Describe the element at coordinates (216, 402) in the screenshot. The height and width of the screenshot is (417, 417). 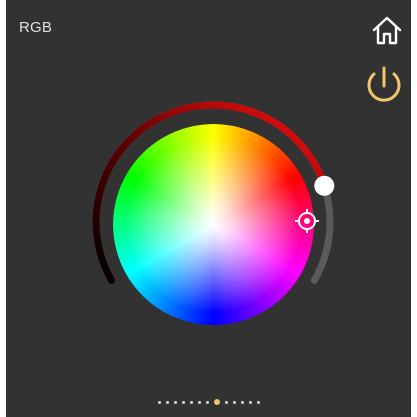
I see `page-dot-active` at that location.